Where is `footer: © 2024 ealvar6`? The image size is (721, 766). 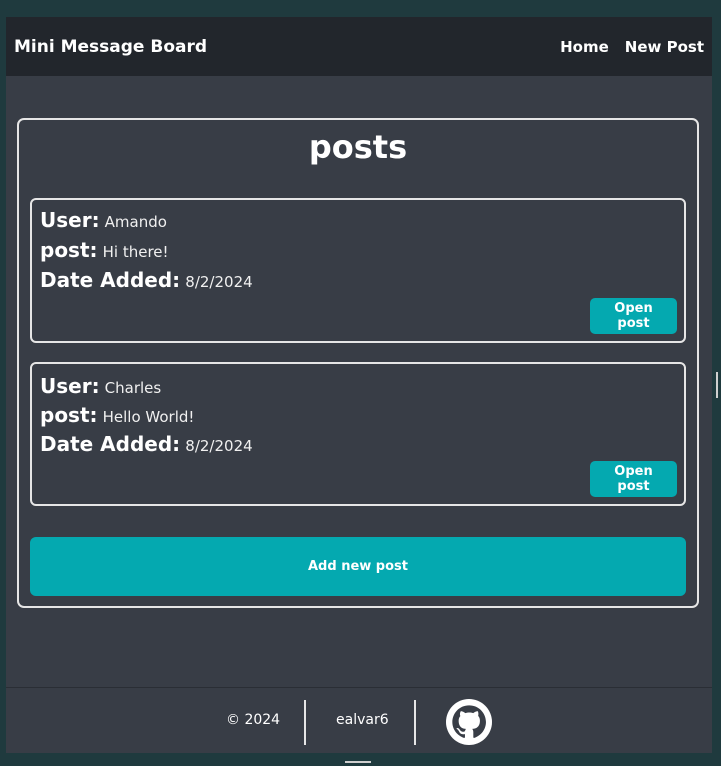
footer: © 2024 ealvar6 is located at coordinates (359, 720).